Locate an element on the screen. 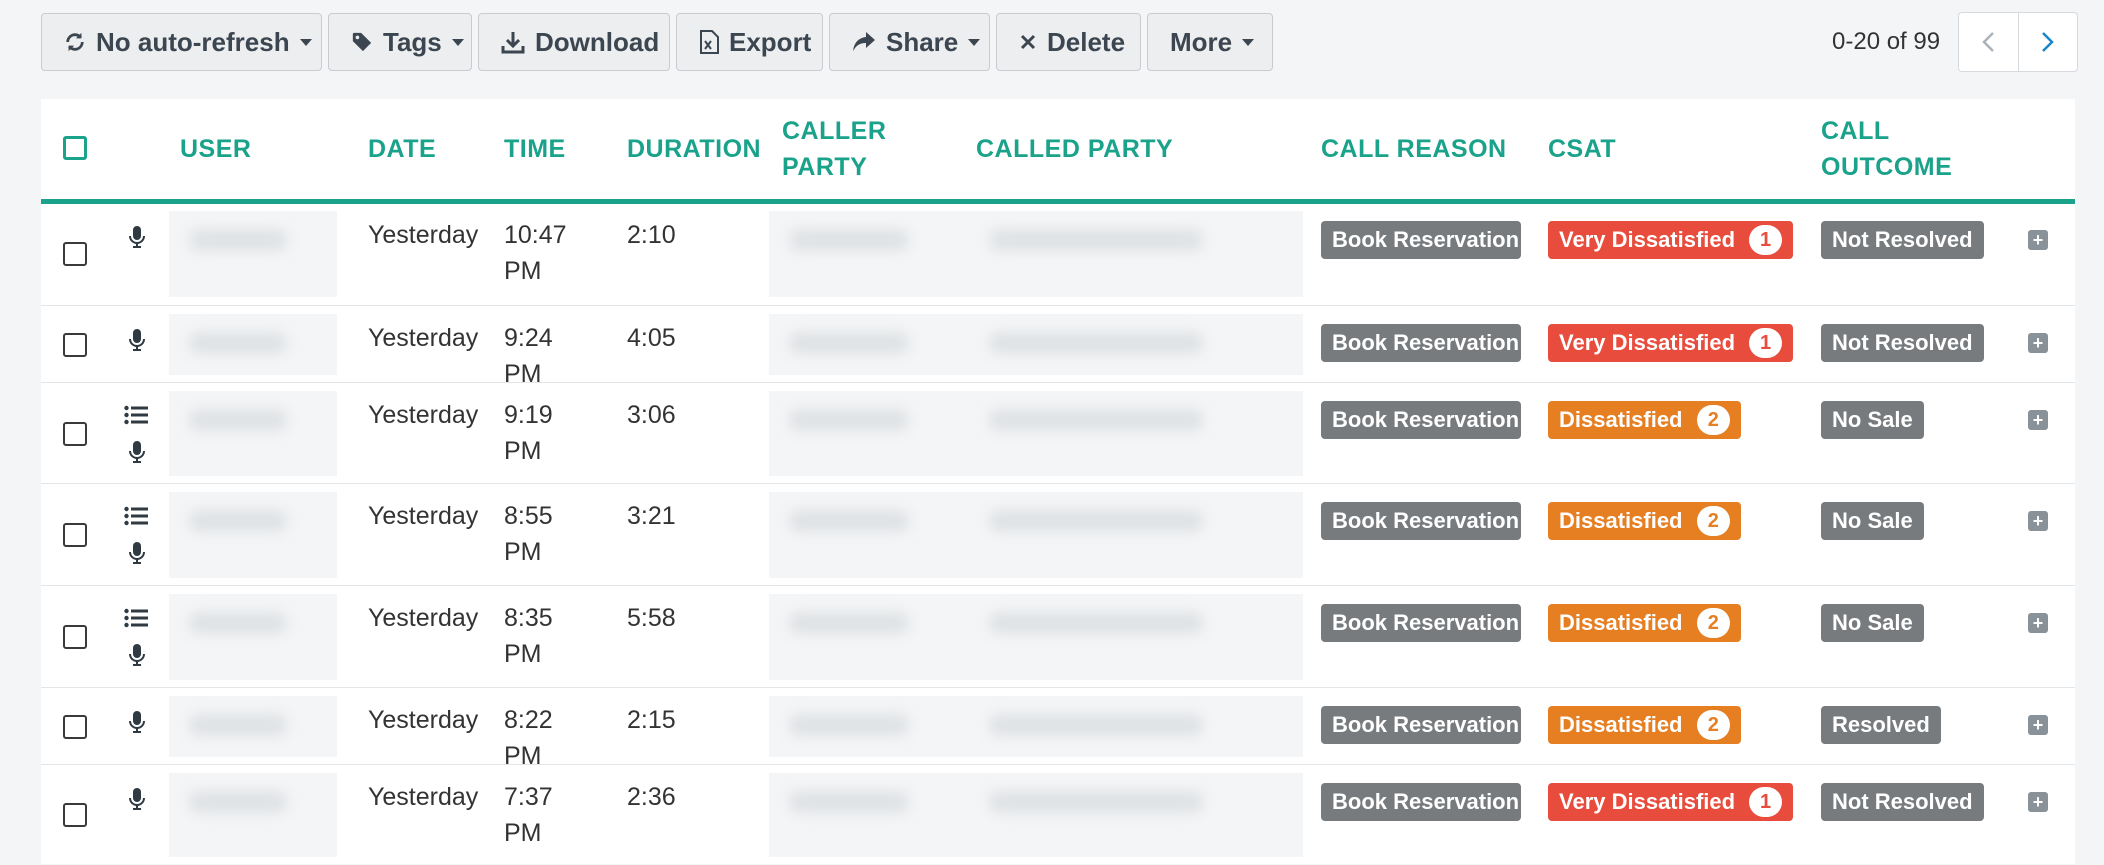 The image size is (2104, 865). select-all-checkbox is located at coordinates (75, 148).